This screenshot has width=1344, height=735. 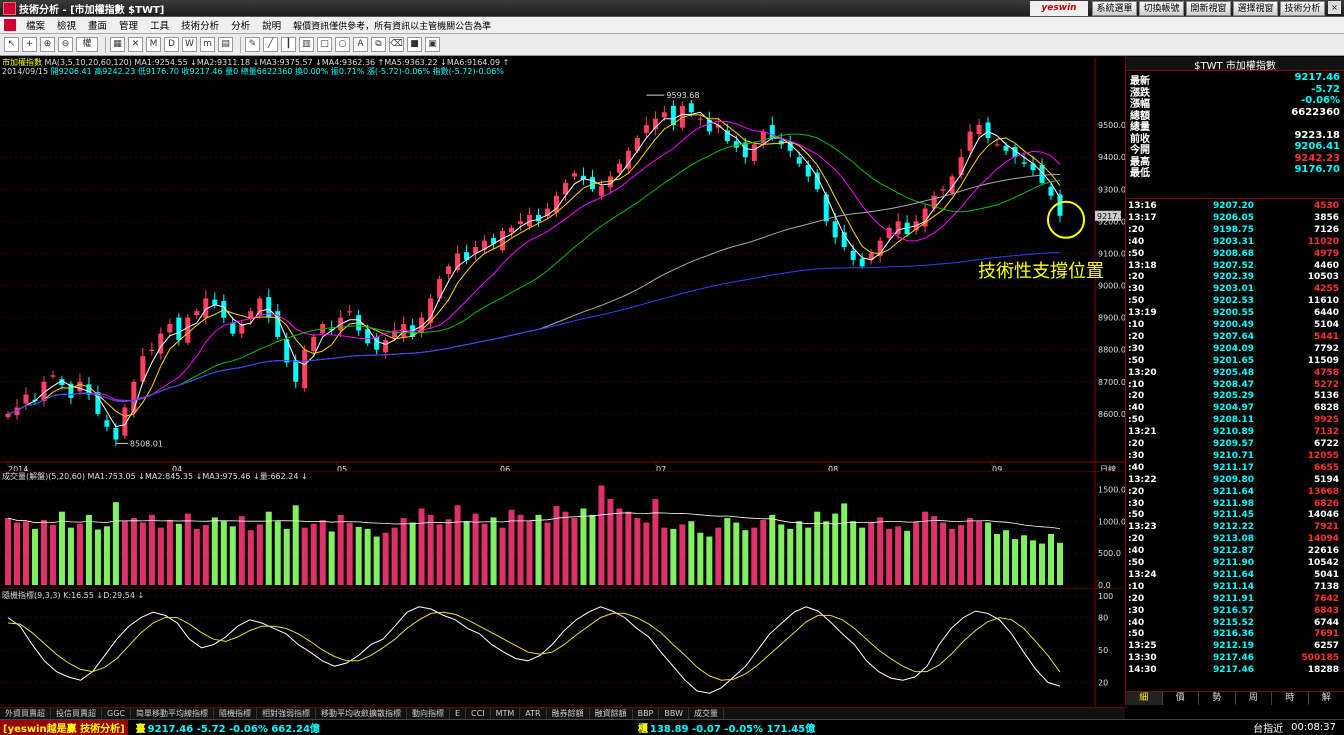 What do you see at coordinates (1326, 610) in the screenshot?
I see `tick-volume: 6843` at bounding box center [1326, 610].